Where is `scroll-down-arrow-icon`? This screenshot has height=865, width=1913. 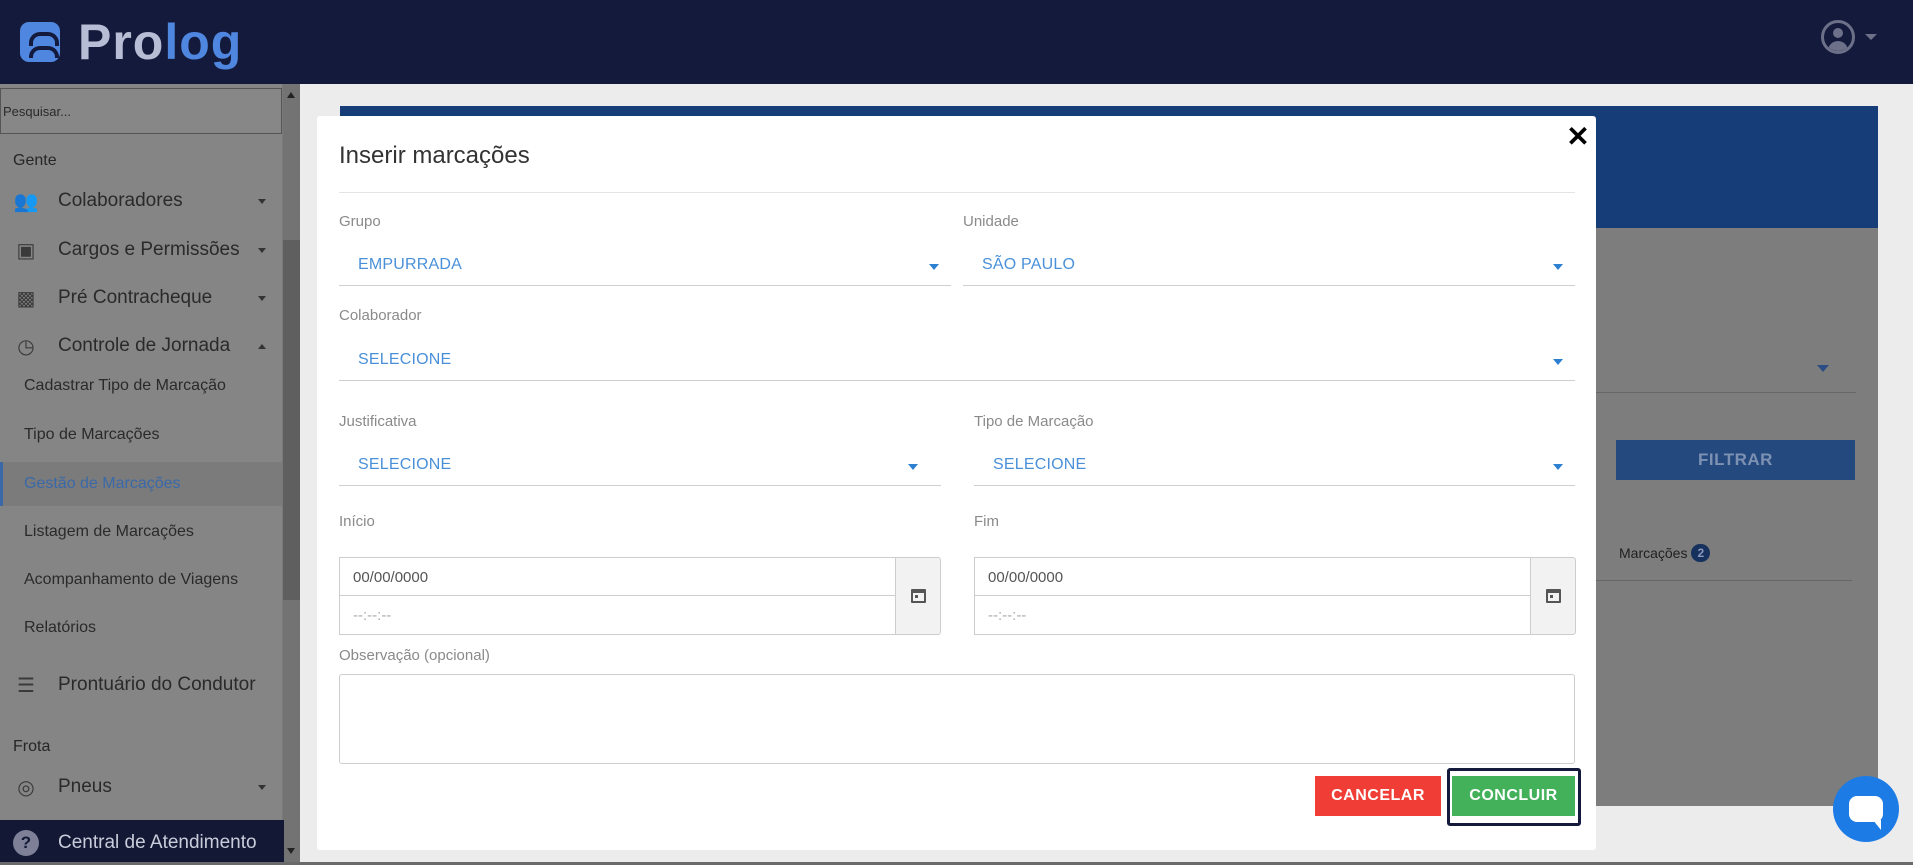 scroll-down-arrow-icon is located at coordinates (291, 851).